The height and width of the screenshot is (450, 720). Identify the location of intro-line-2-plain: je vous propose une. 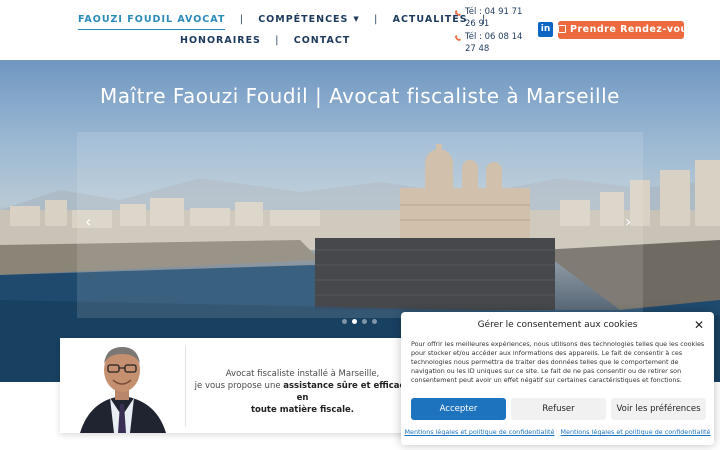
(239, 386).